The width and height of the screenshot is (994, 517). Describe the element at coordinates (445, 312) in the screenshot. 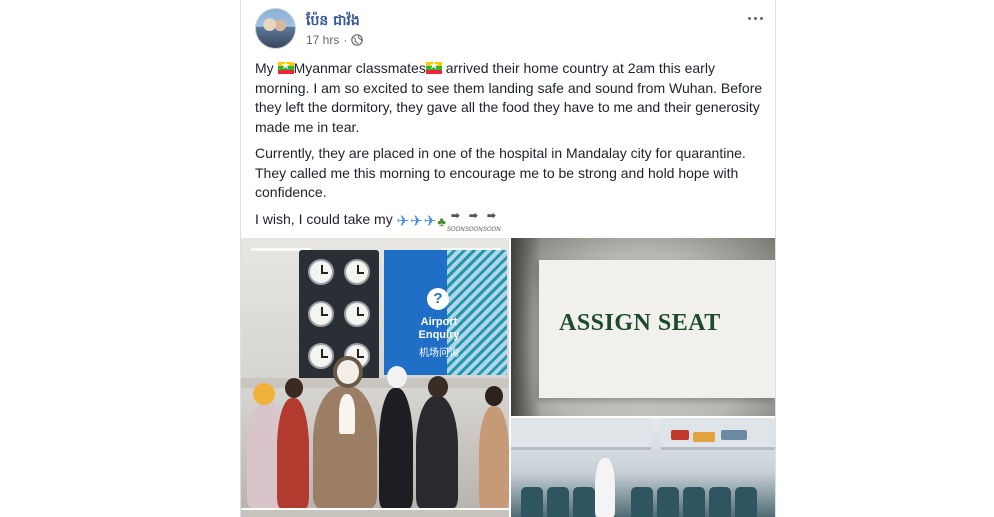

I see `airport-enquiry-sign: ? Airport Enquiry 机场问询` at that location.